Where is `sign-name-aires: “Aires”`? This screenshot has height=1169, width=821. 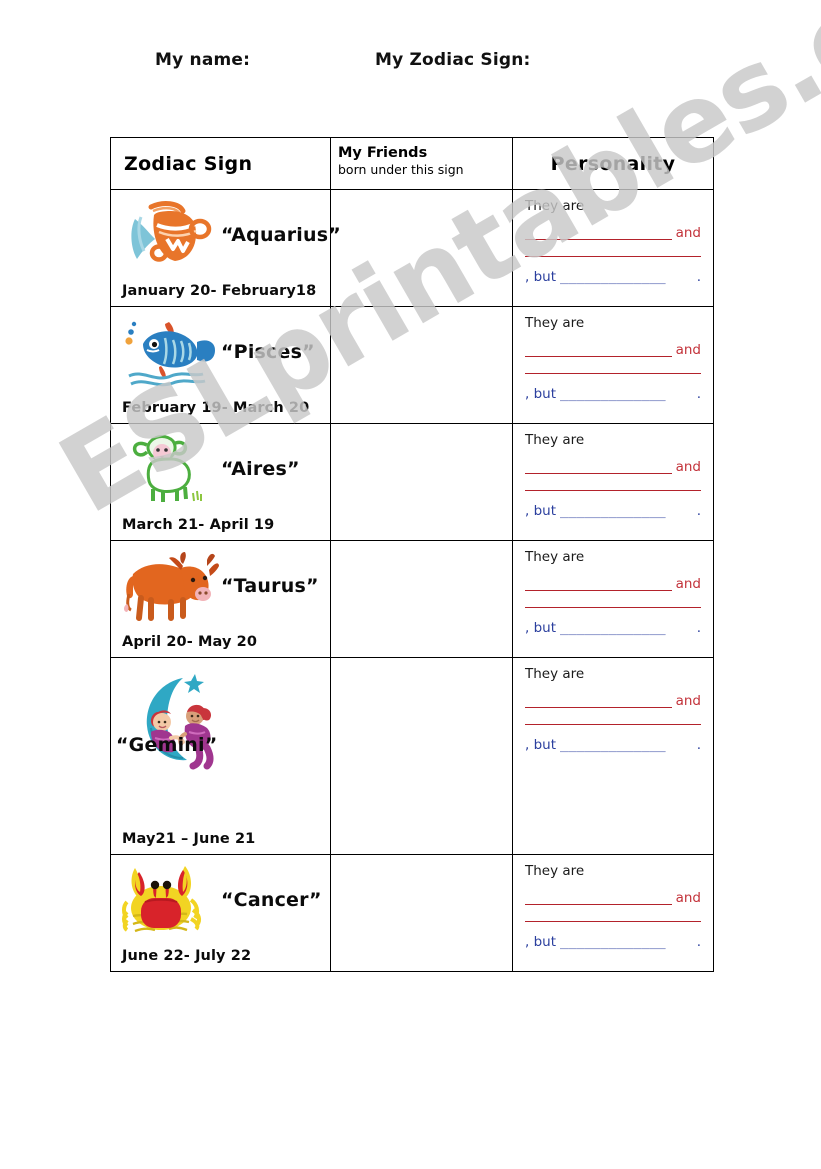
sign-name-aires: “Aires” is located at coordinates (260, 469).